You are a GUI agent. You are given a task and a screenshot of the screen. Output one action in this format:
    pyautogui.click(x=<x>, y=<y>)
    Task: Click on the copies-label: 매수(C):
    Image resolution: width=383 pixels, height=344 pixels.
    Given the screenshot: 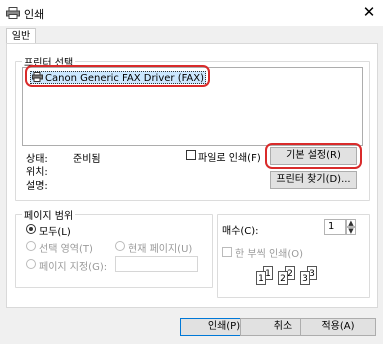 What is the action you would take?
    pyautogui.click(x=240, y=231)
    